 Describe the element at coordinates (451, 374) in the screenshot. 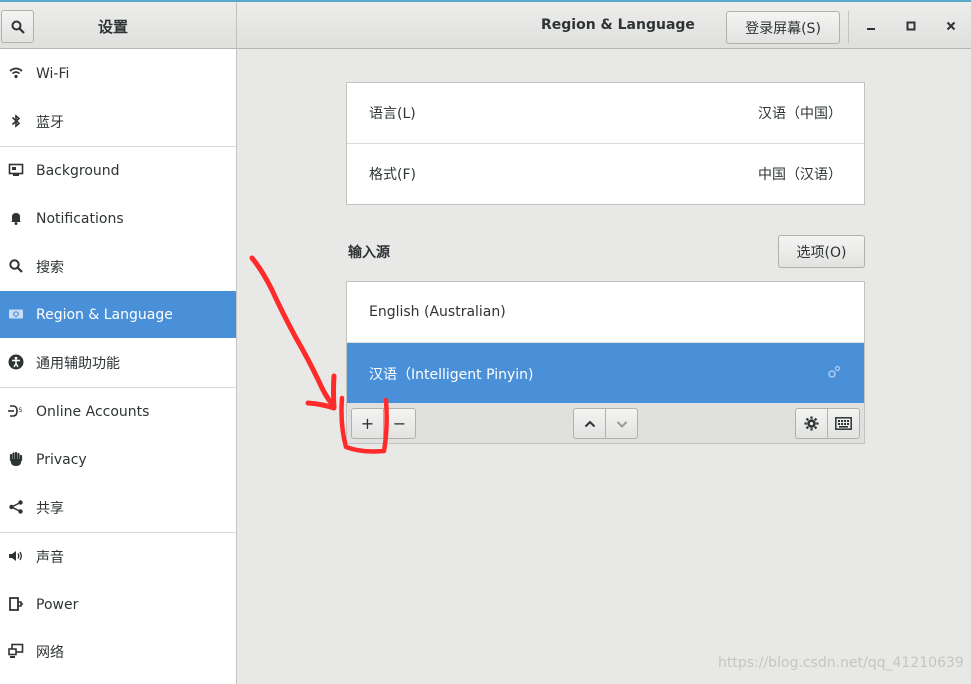

I see `input-source-label: 汉语（Intelligent Pinyin)` at that location.